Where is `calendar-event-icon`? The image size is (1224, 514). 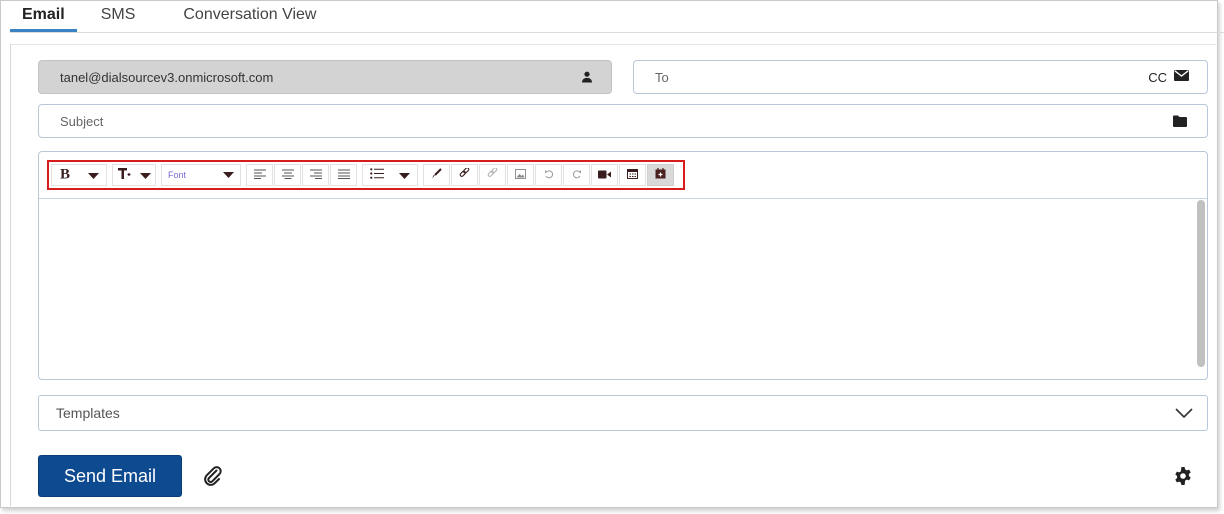
calendar-event-icon is located at coordinates (660, 175).